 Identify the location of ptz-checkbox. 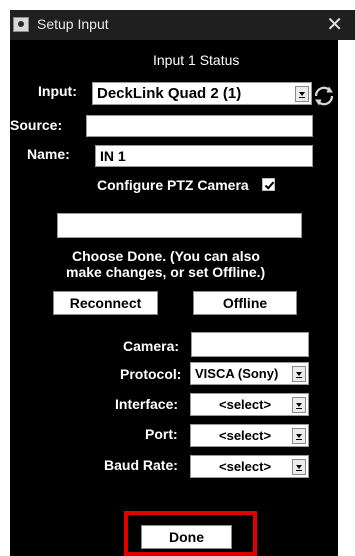
(268, 184).